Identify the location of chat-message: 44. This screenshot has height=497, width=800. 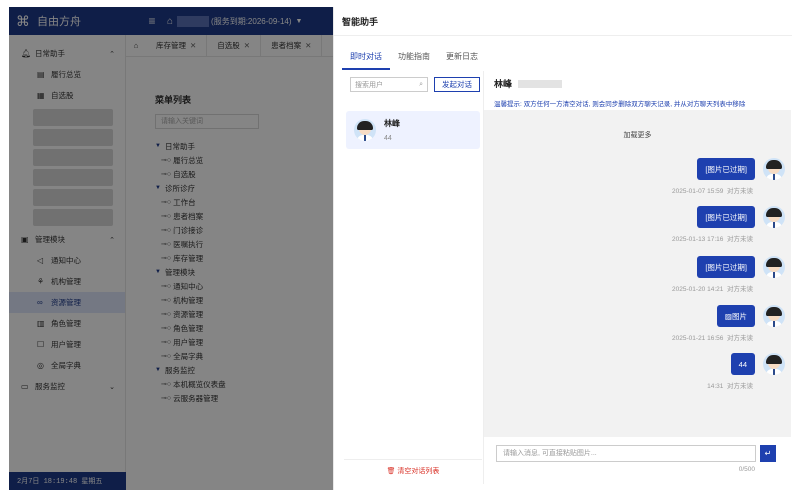
(757, 364).